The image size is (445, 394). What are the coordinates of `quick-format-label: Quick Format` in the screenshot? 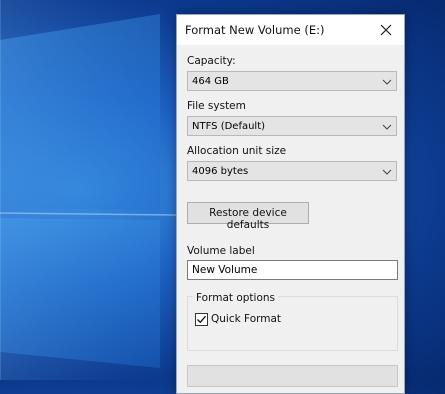 It's located at (246, 319).